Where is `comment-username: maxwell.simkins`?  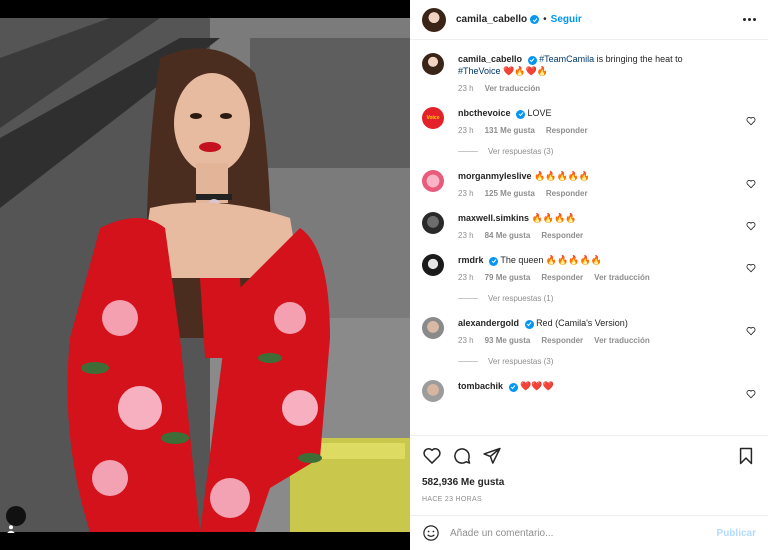
comment-username: maxwell.simkins is located at coordinates (493, 218).